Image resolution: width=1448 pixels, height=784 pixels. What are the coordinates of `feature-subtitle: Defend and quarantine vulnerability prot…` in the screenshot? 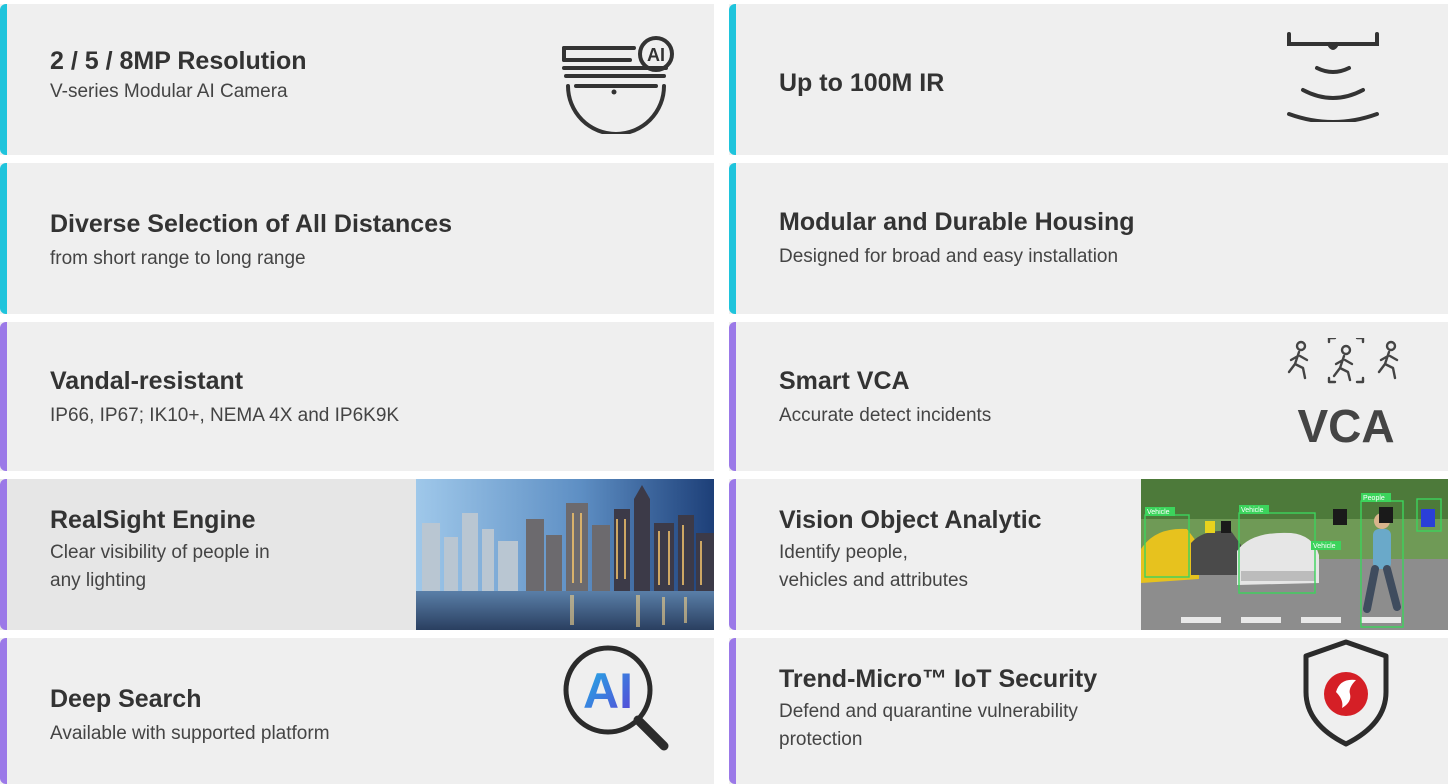 It's located at (938, 726).